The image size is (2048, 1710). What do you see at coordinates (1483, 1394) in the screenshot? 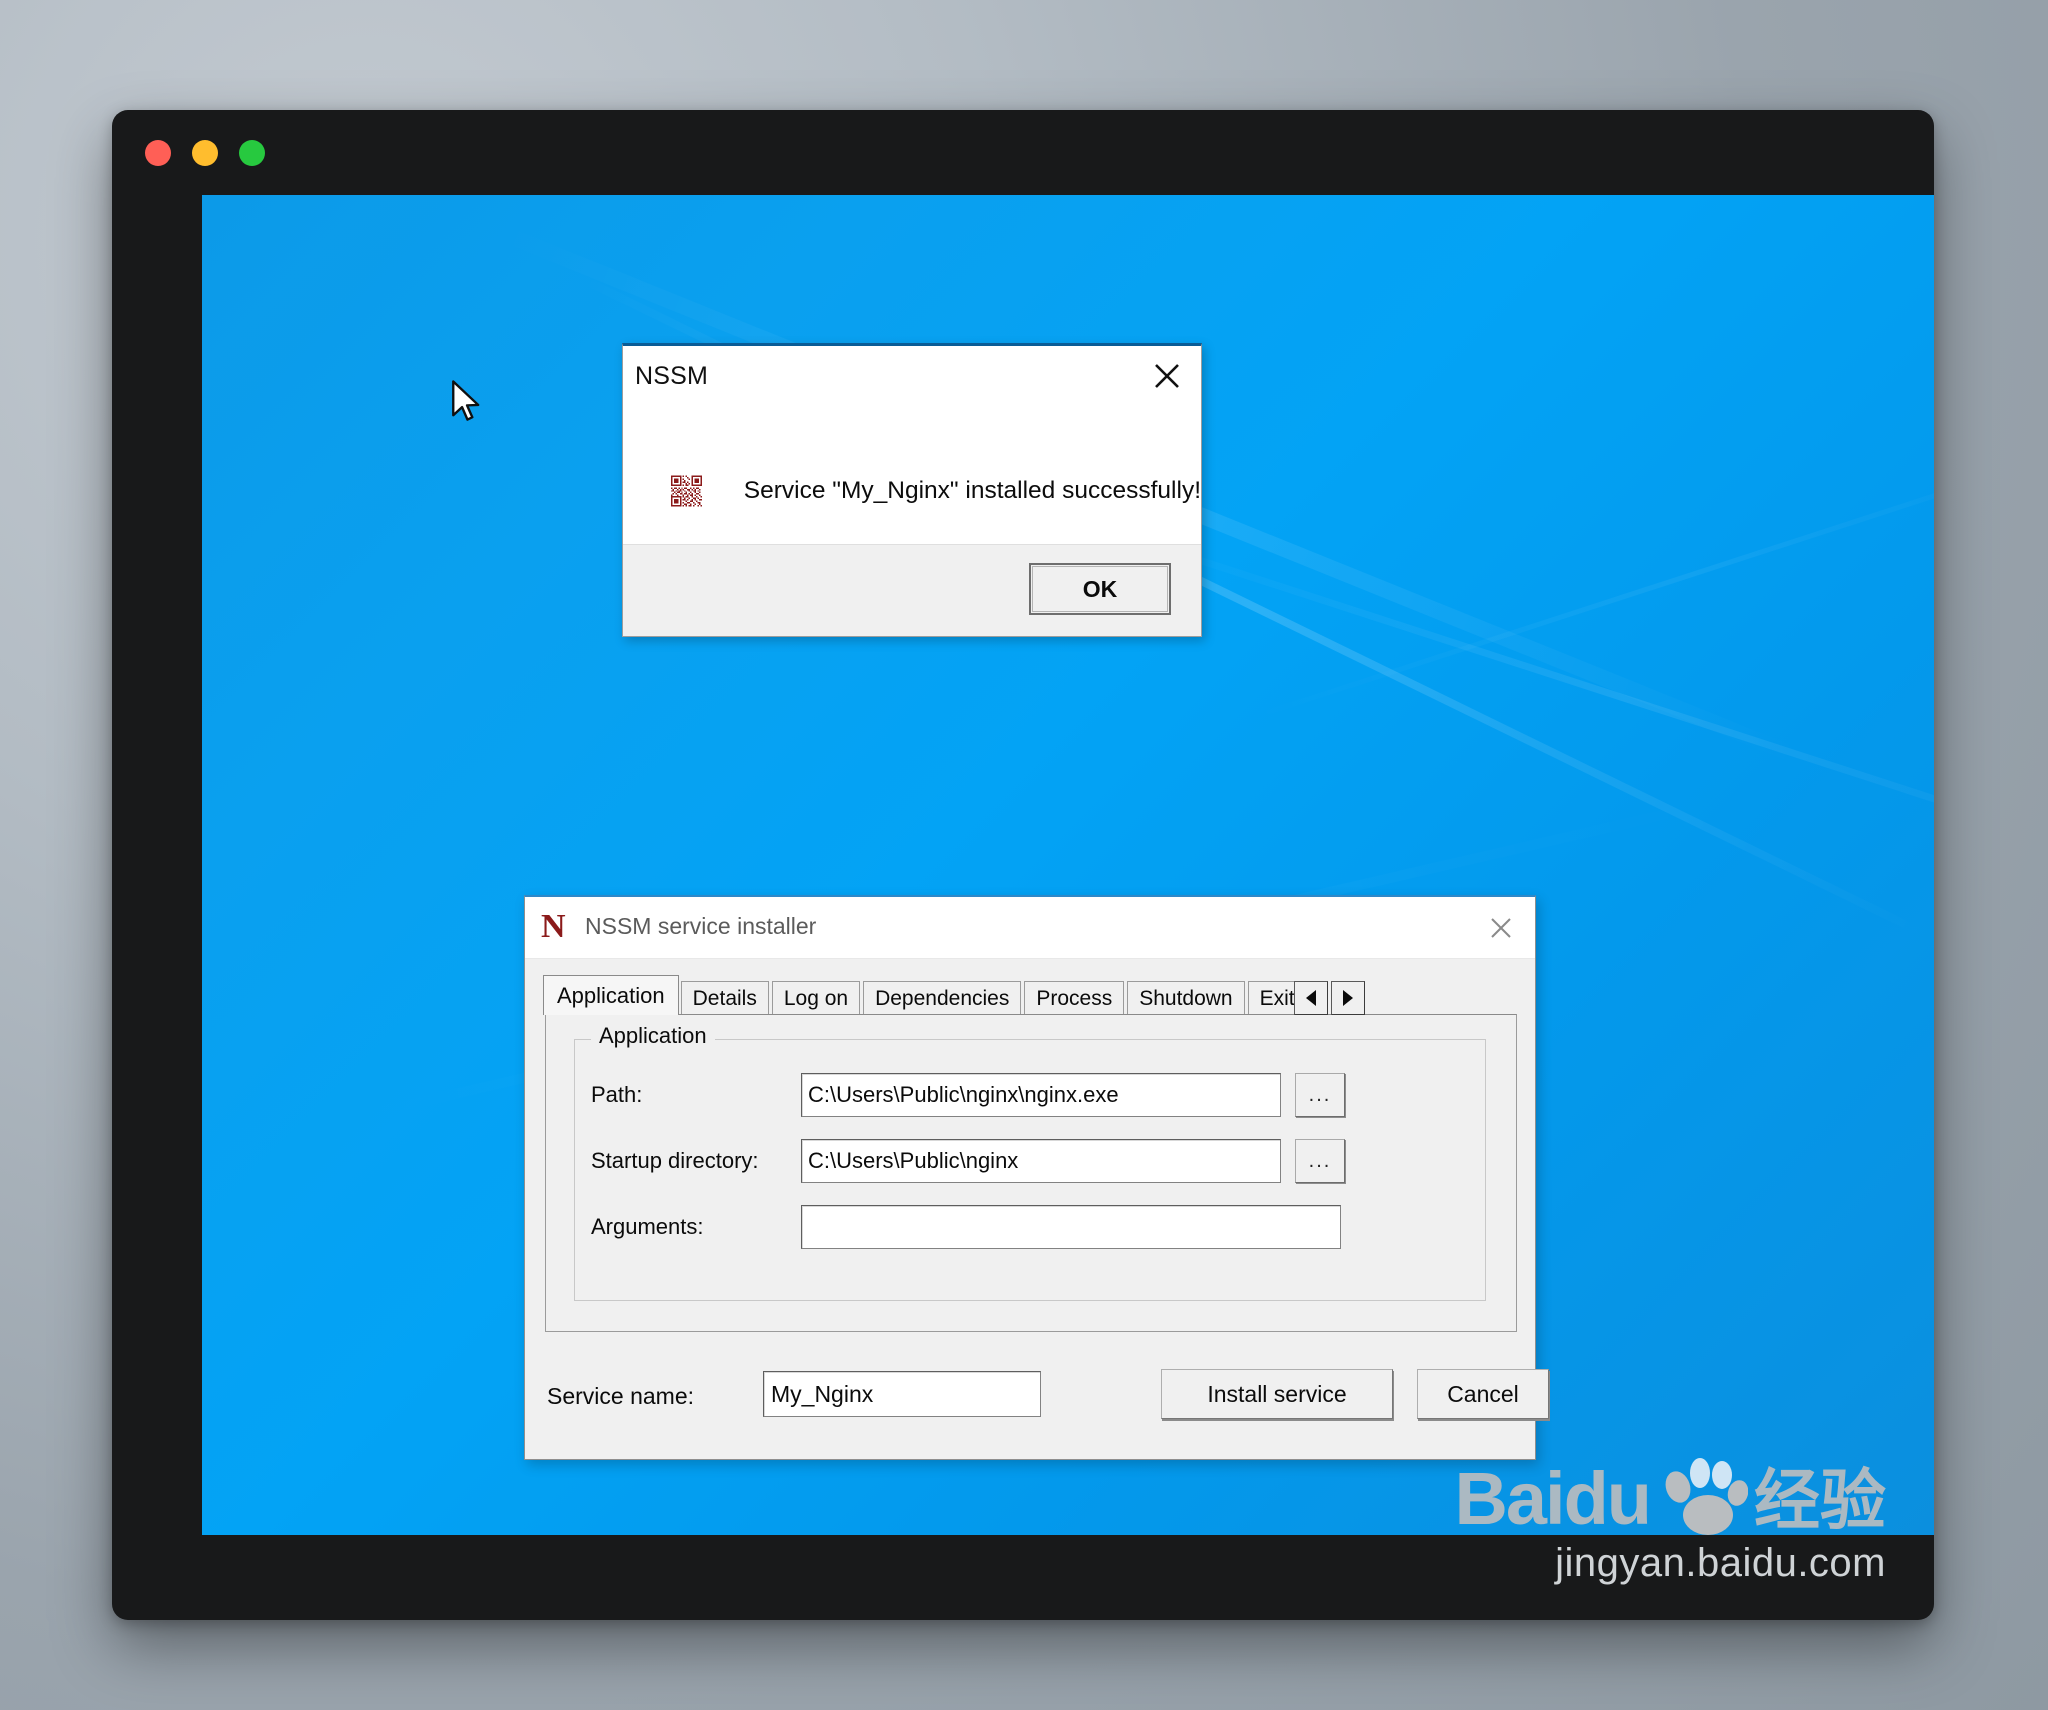
I see `cancel-button: Cancel` at bounding box center [1483, 1394].